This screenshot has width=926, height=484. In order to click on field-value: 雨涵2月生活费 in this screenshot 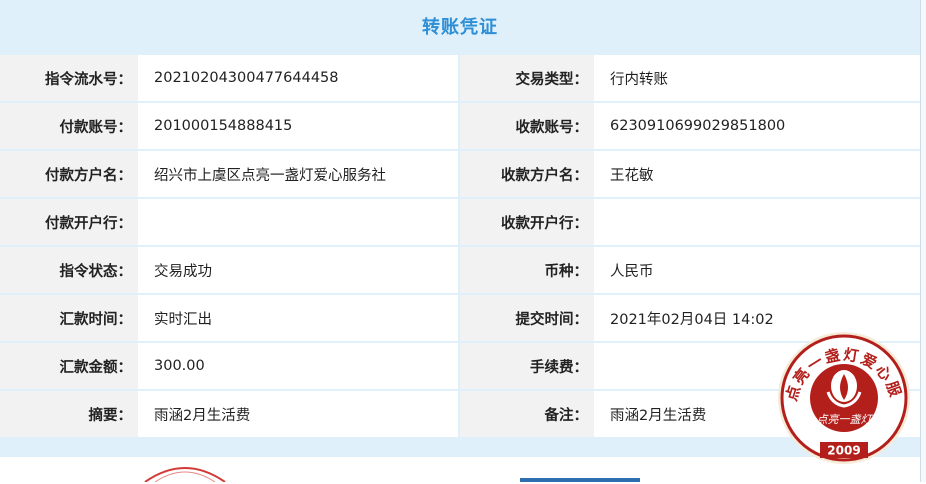, I will do `click(299, 415)`.